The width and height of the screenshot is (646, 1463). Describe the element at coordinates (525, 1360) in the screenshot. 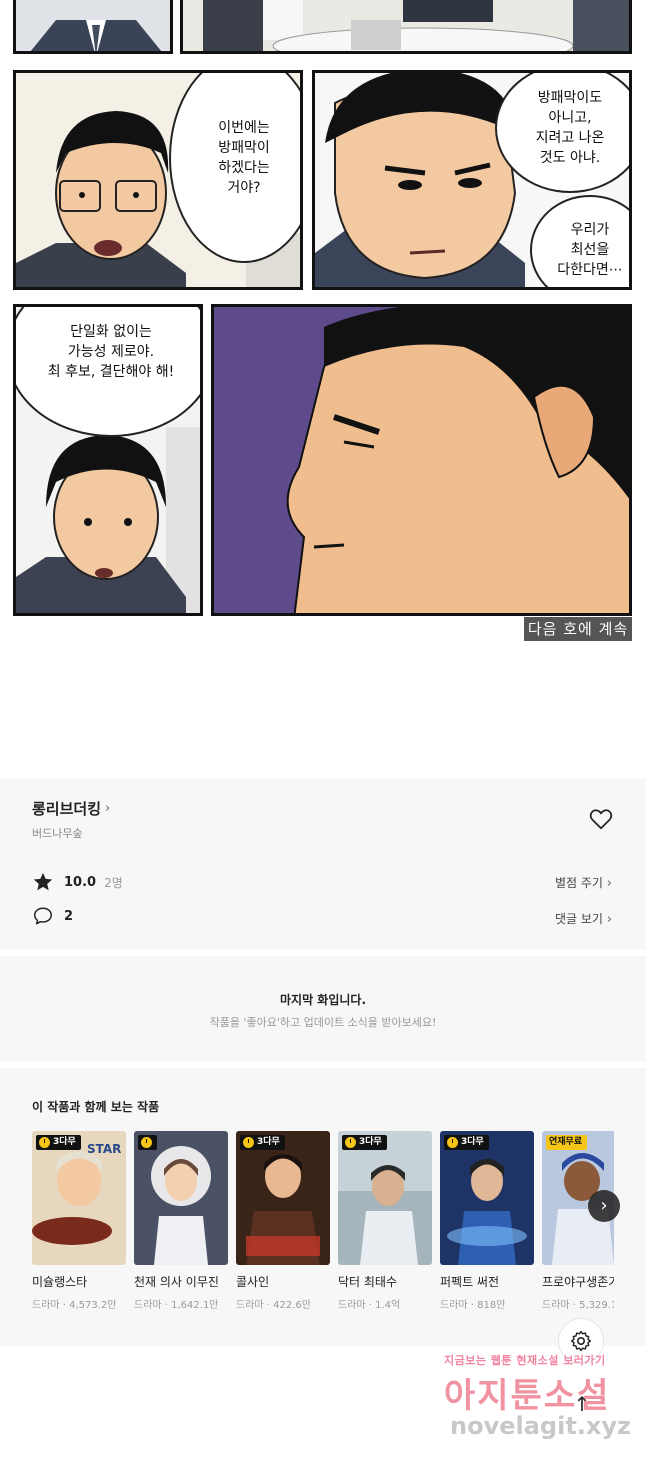

I see `watermark-tagline: 지금보는 웹툰 현재소설 보러가기` at that location.